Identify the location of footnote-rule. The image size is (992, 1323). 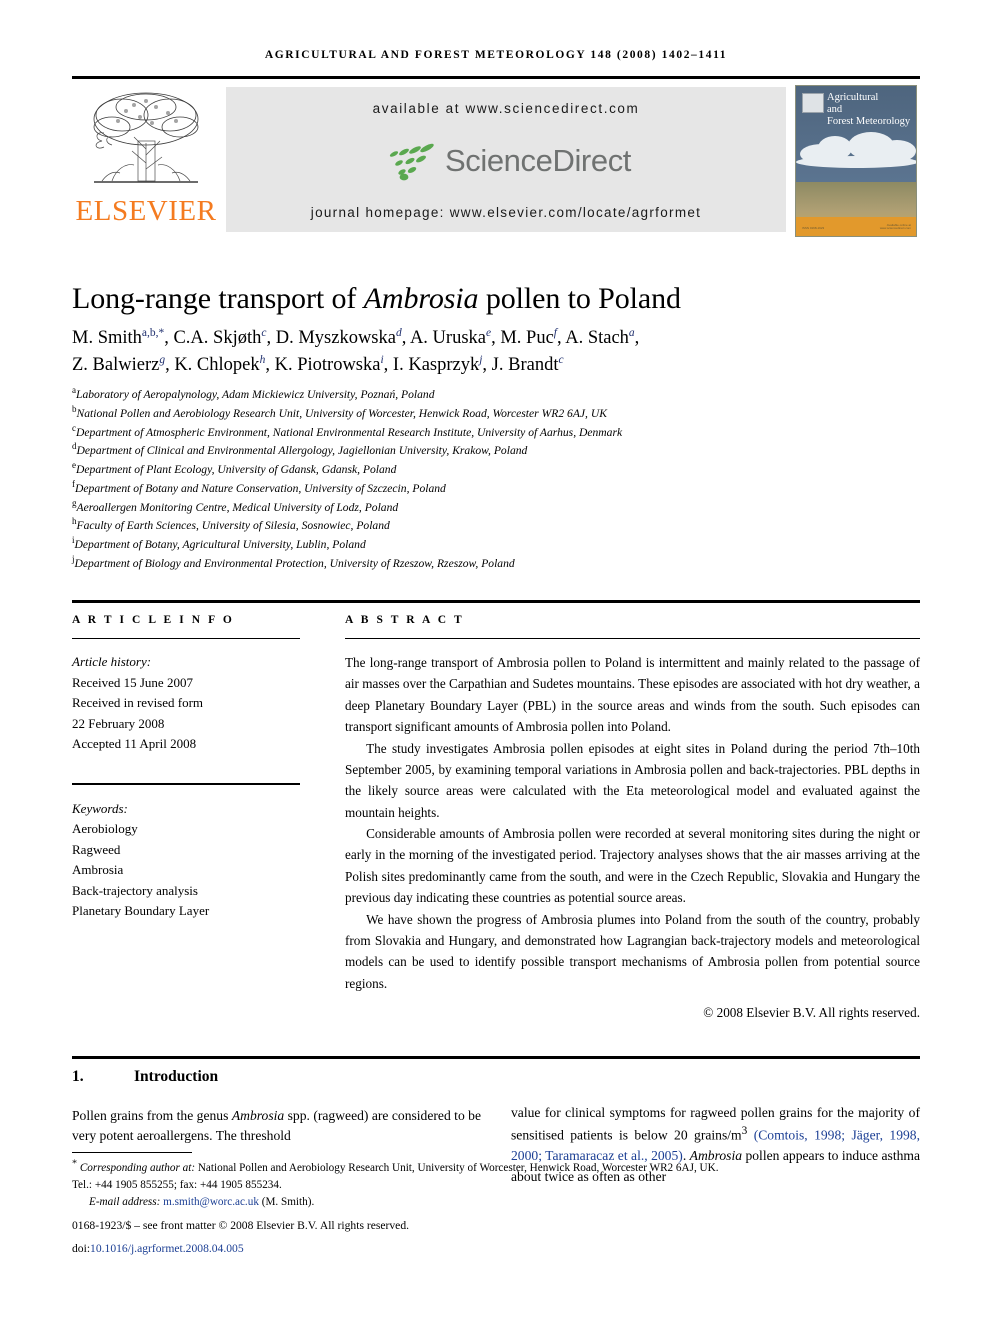
(132, 1152).